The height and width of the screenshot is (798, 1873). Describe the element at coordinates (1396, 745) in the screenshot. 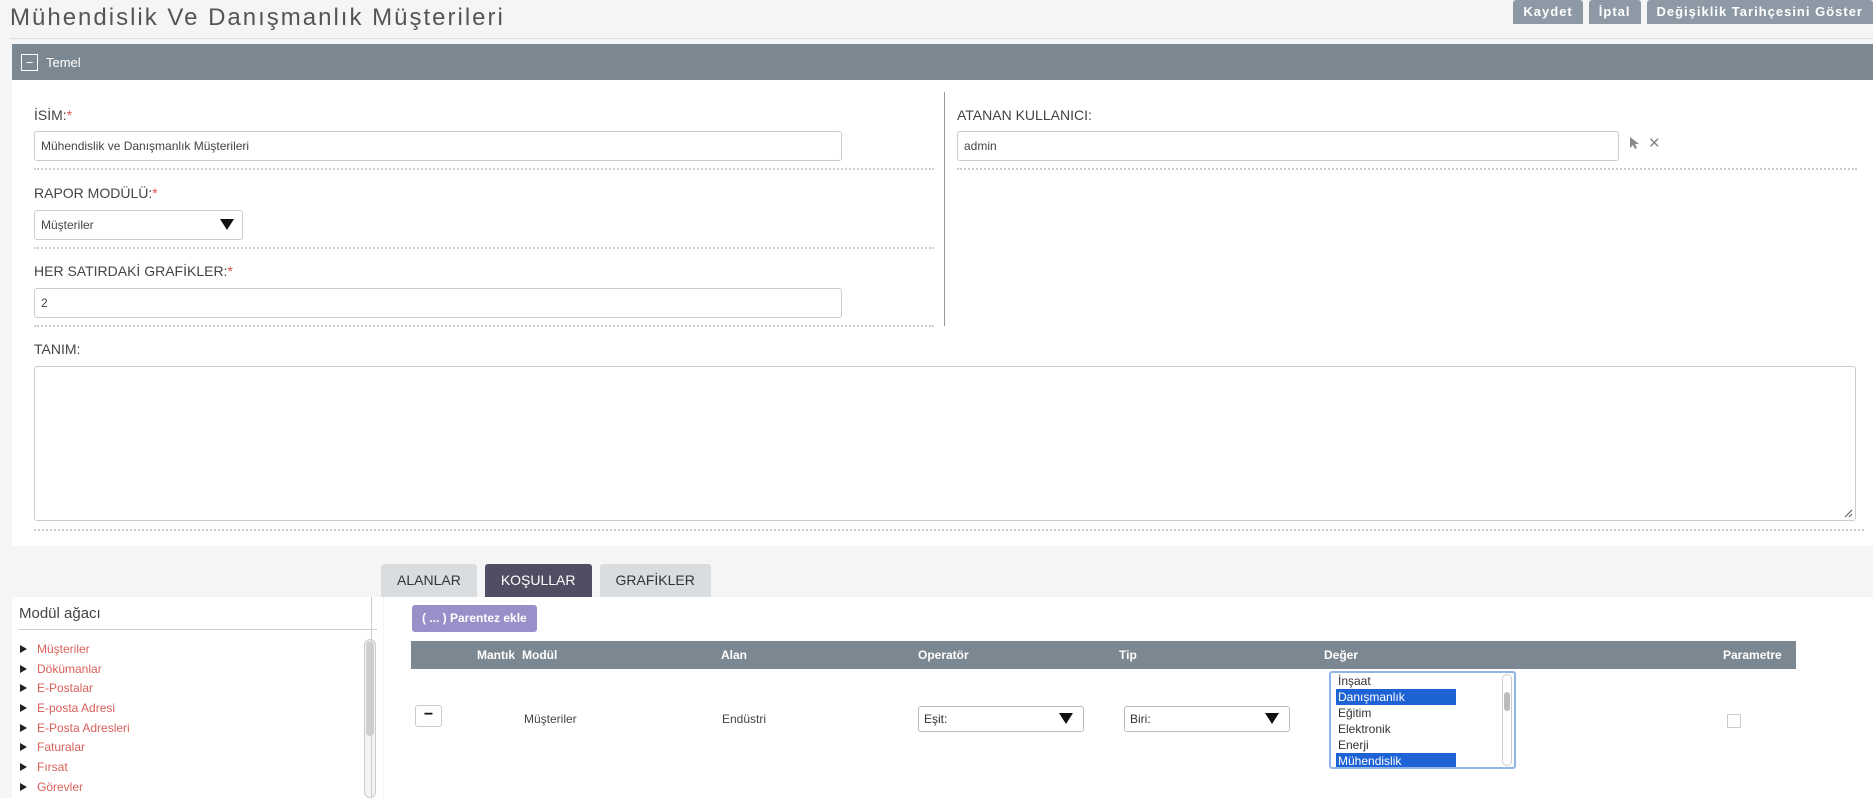

I see `listbox-option: Enerji` at that location.